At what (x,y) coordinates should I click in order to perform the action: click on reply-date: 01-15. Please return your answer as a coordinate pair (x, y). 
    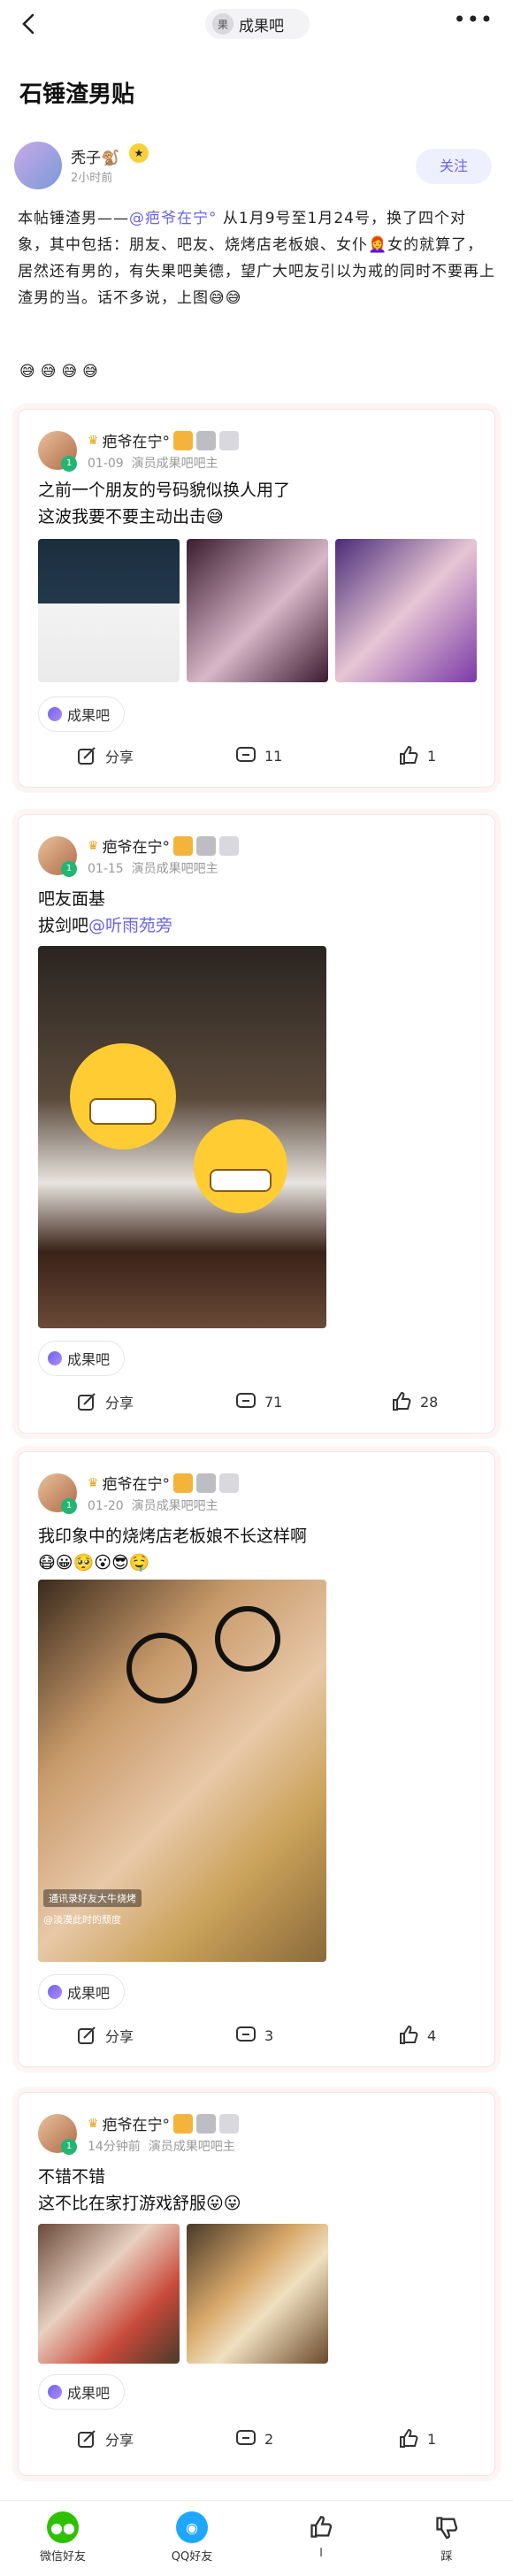
    Looking at the image, I should click on (106, 869).